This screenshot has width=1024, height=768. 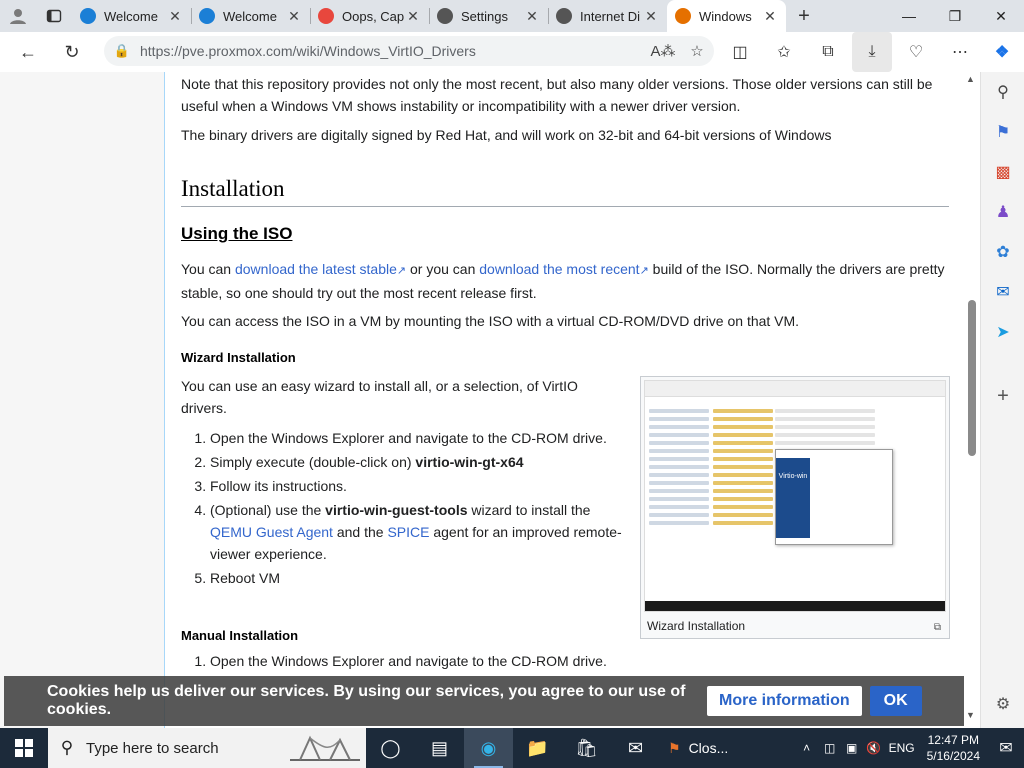 I want to click on display-icon: ▣, so click(x=852, y=748).